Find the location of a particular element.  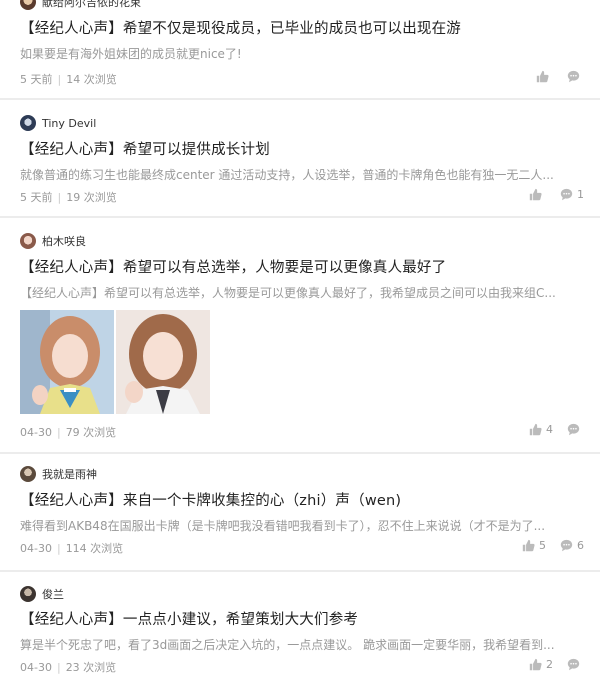

comment-count: 6 is located at coordinates (580, 545).